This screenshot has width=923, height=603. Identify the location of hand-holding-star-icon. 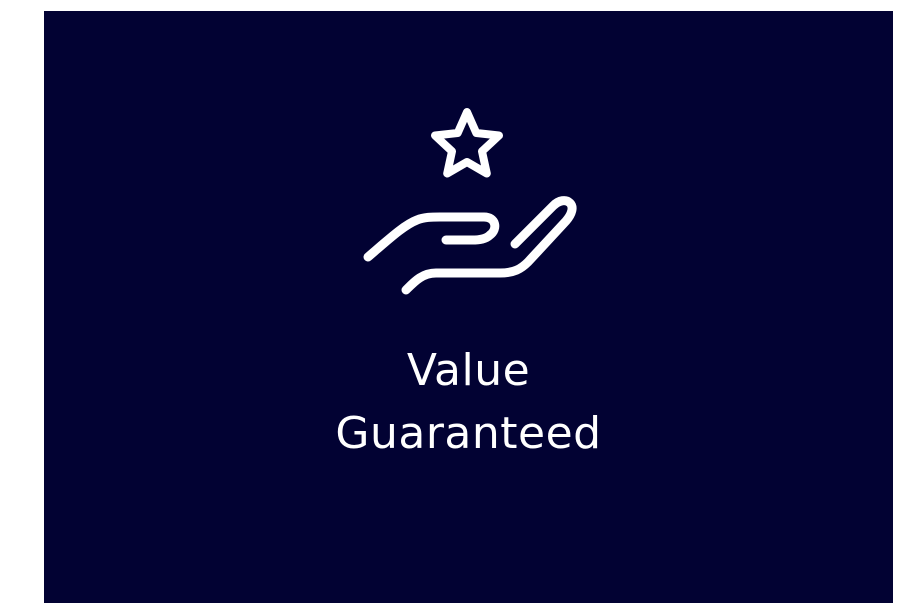
(470, 201).